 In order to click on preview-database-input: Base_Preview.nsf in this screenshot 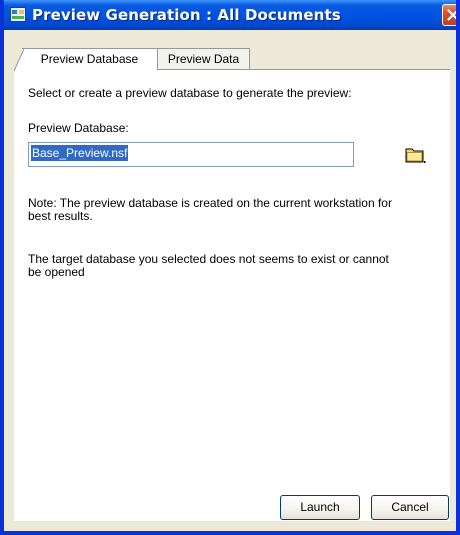, I will do `click(191, 154)`.